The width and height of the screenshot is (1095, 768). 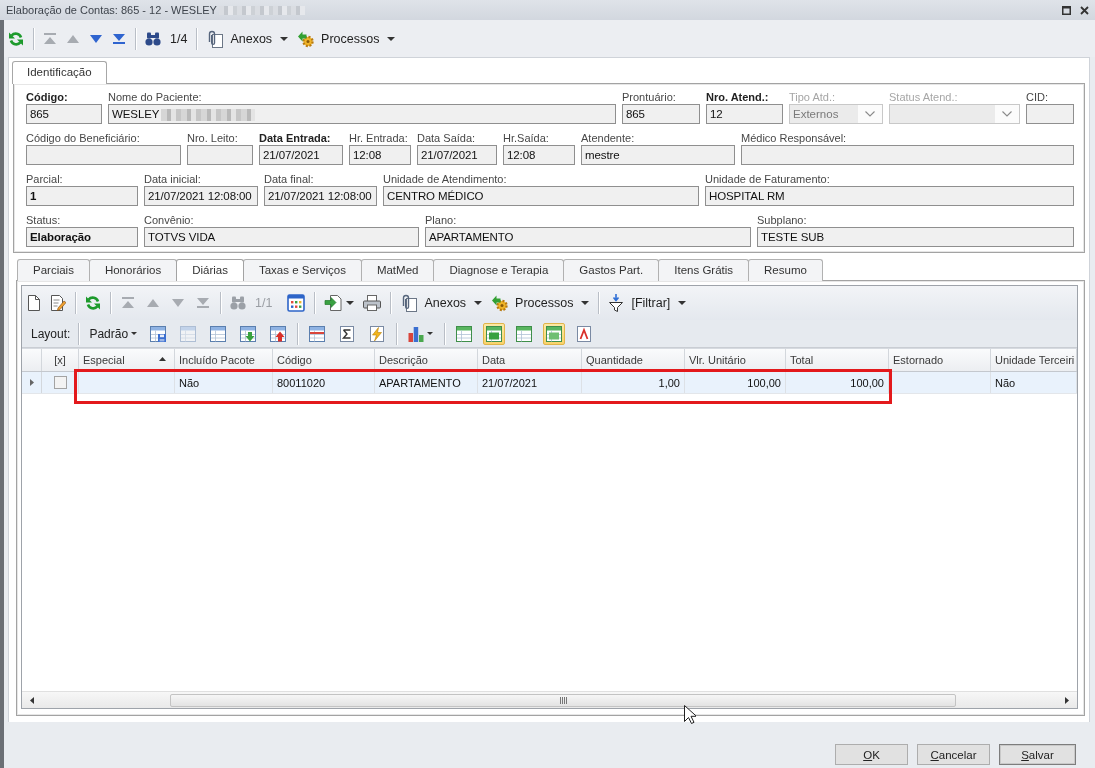 I want to click on column-header: Data, so click(x=530, y=360).